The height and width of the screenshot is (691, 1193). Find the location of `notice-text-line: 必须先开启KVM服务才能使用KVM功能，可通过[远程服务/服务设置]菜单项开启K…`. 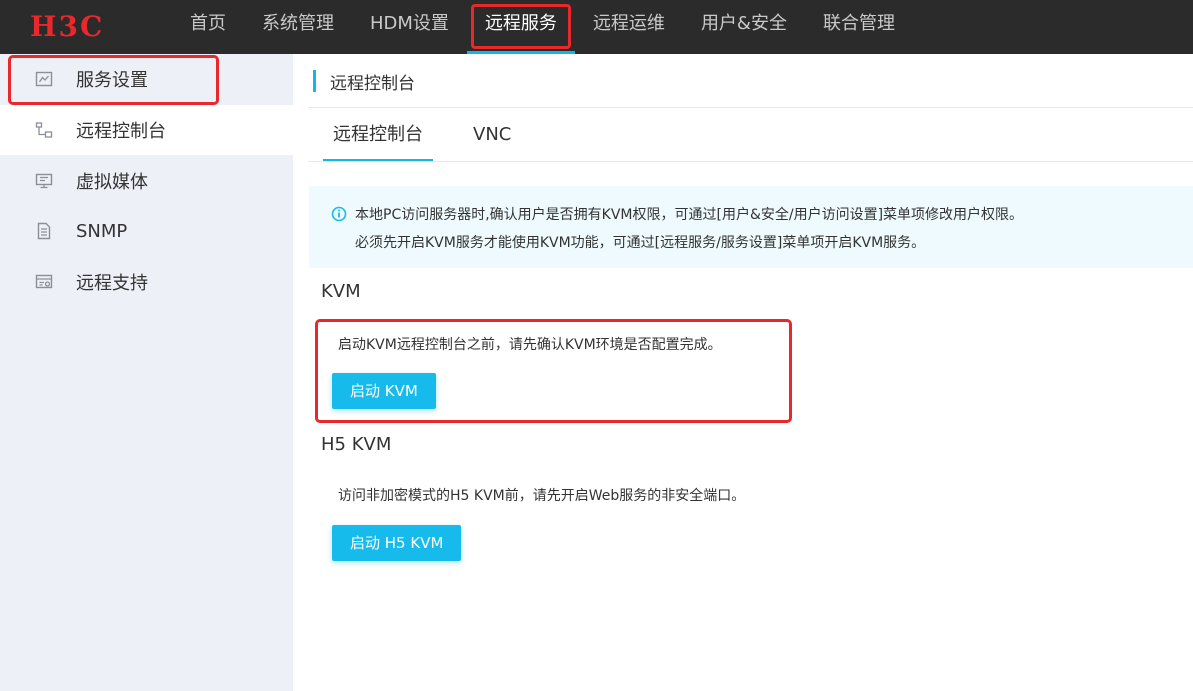

notice-text-line: 必须先开启KVM服务才能使用KVM功能，可通过[远程服务/服务设置]菜单项开启K… is located at coordinates (640, 243).